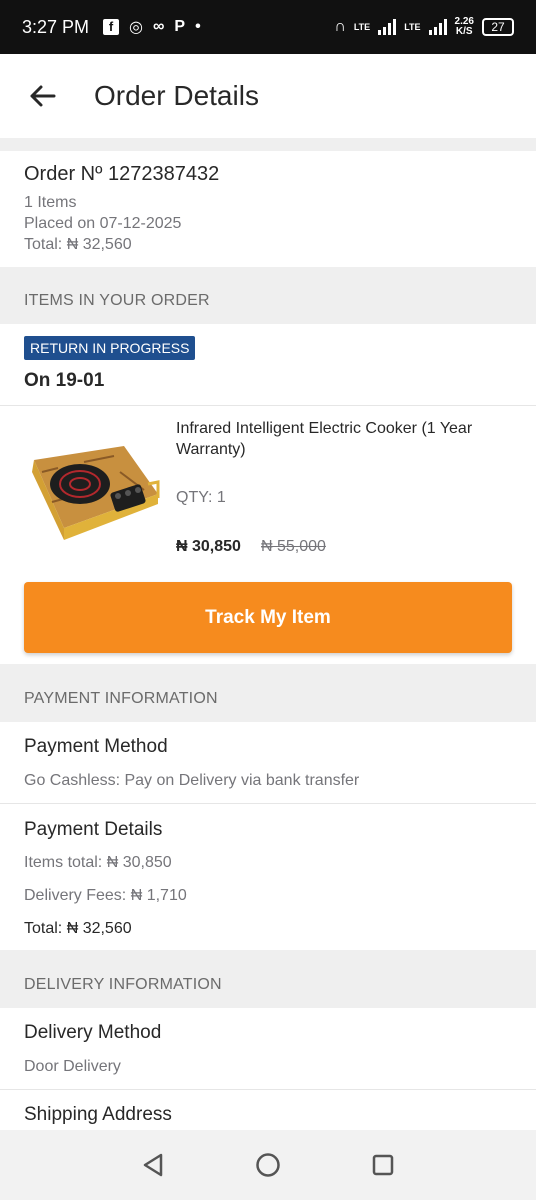 The width and height of the screenshot is (536, 1200). Describe the element at coordinates (98, 1114) in the screenshot. I see `shipping-address-title: Shipping Address` at that location.